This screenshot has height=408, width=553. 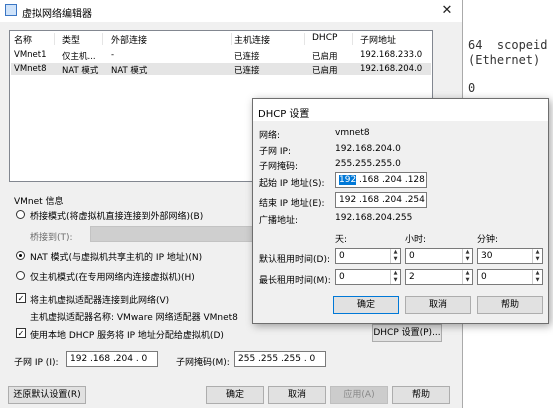 What do you see at coordinates (171, 39) in the screenshot?
I see `column-header: 外部连接` at bounding box center [171, 39].